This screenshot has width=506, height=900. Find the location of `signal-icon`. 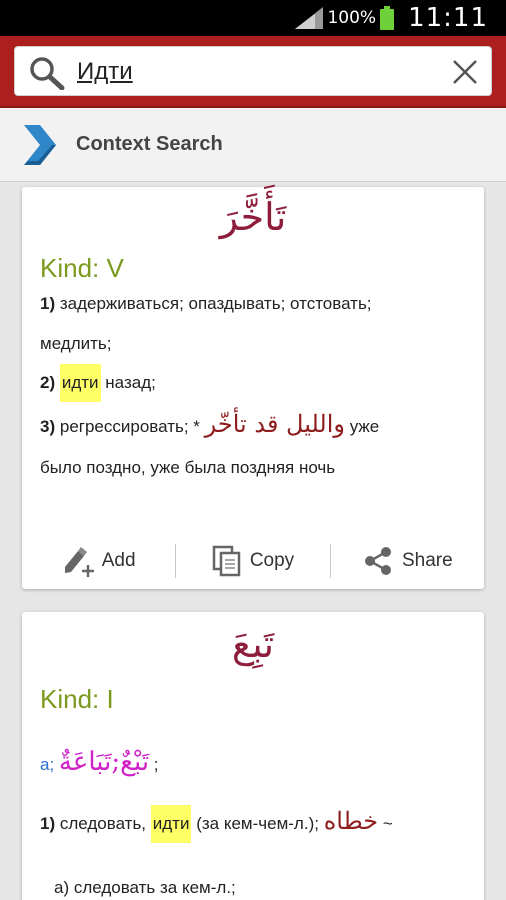

signal-icon is located at coordinates (309, 18).